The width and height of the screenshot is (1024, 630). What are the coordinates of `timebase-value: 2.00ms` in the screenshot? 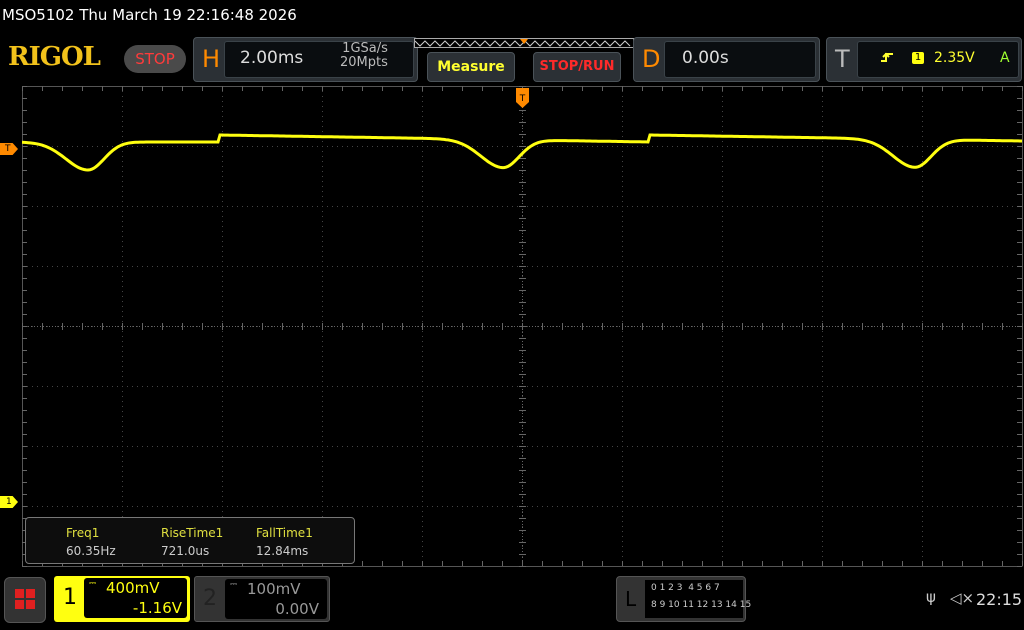 It's located at (272, 58).